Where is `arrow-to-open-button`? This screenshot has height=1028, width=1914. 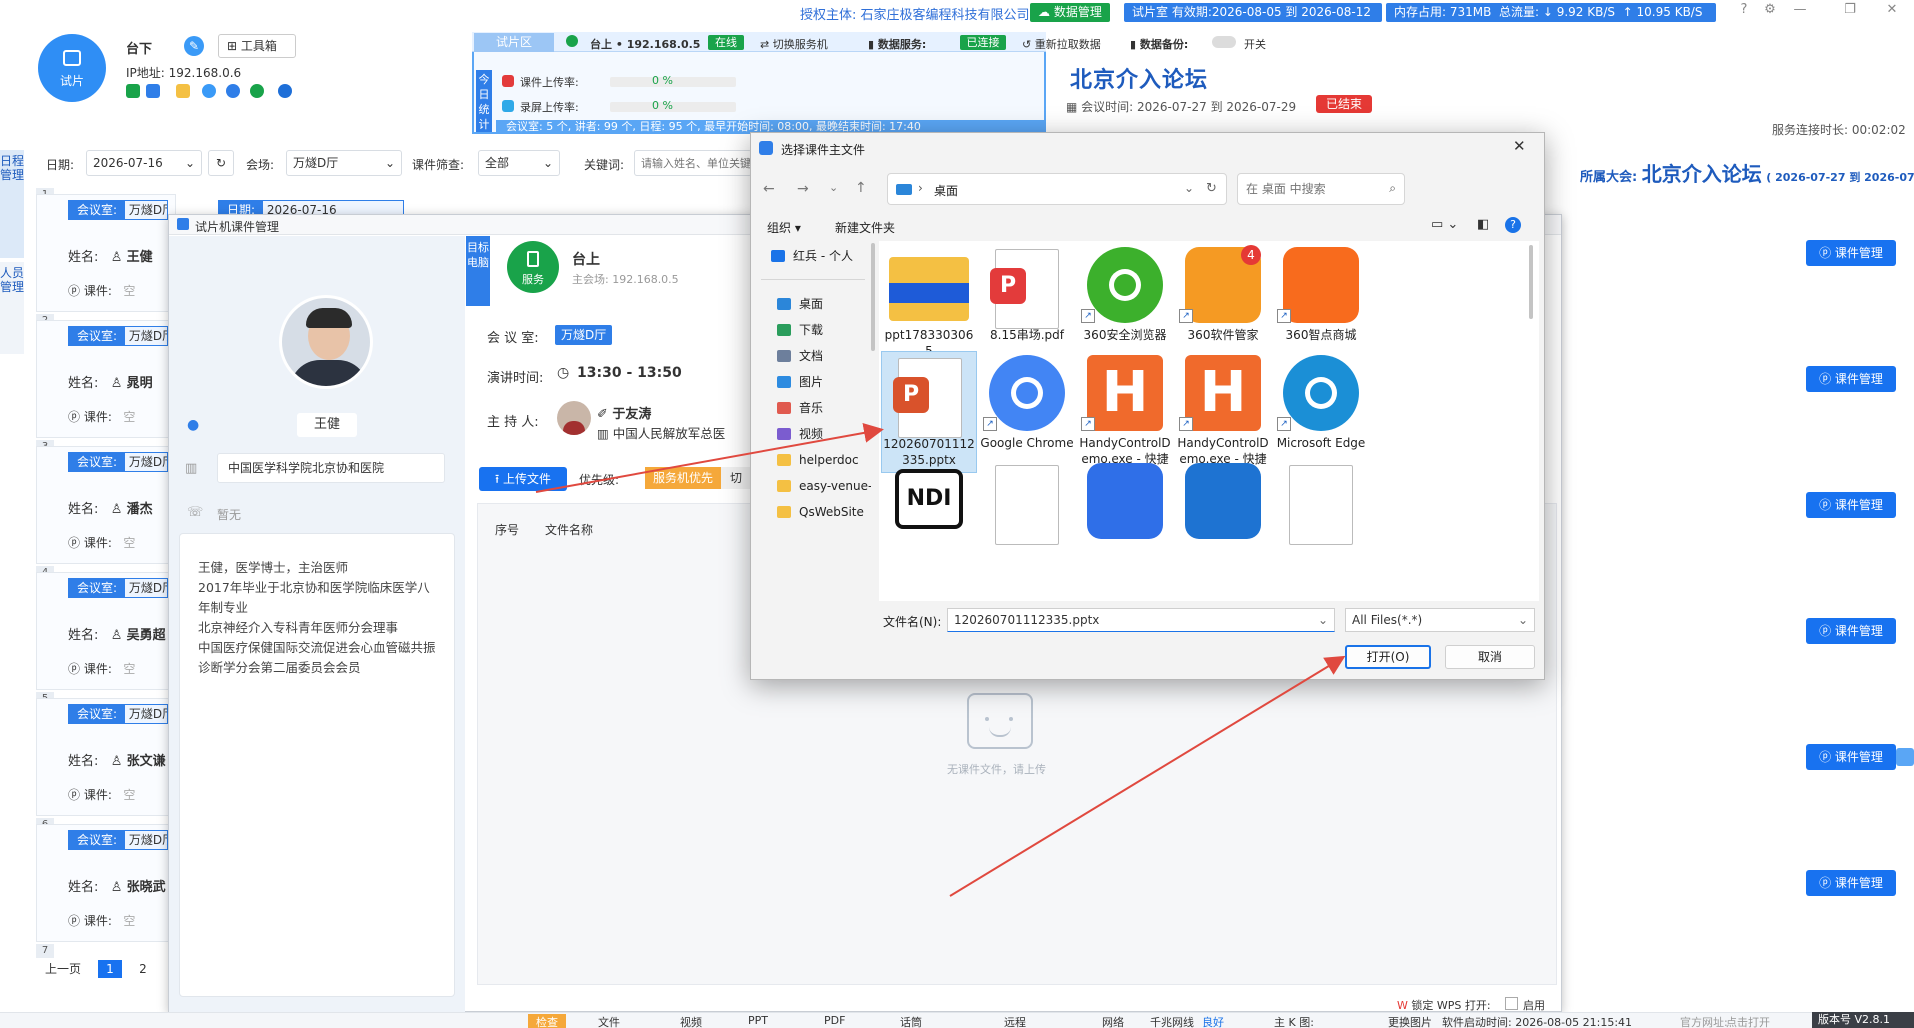 arrow-to-open-button is located at coordinates (1147, 776).